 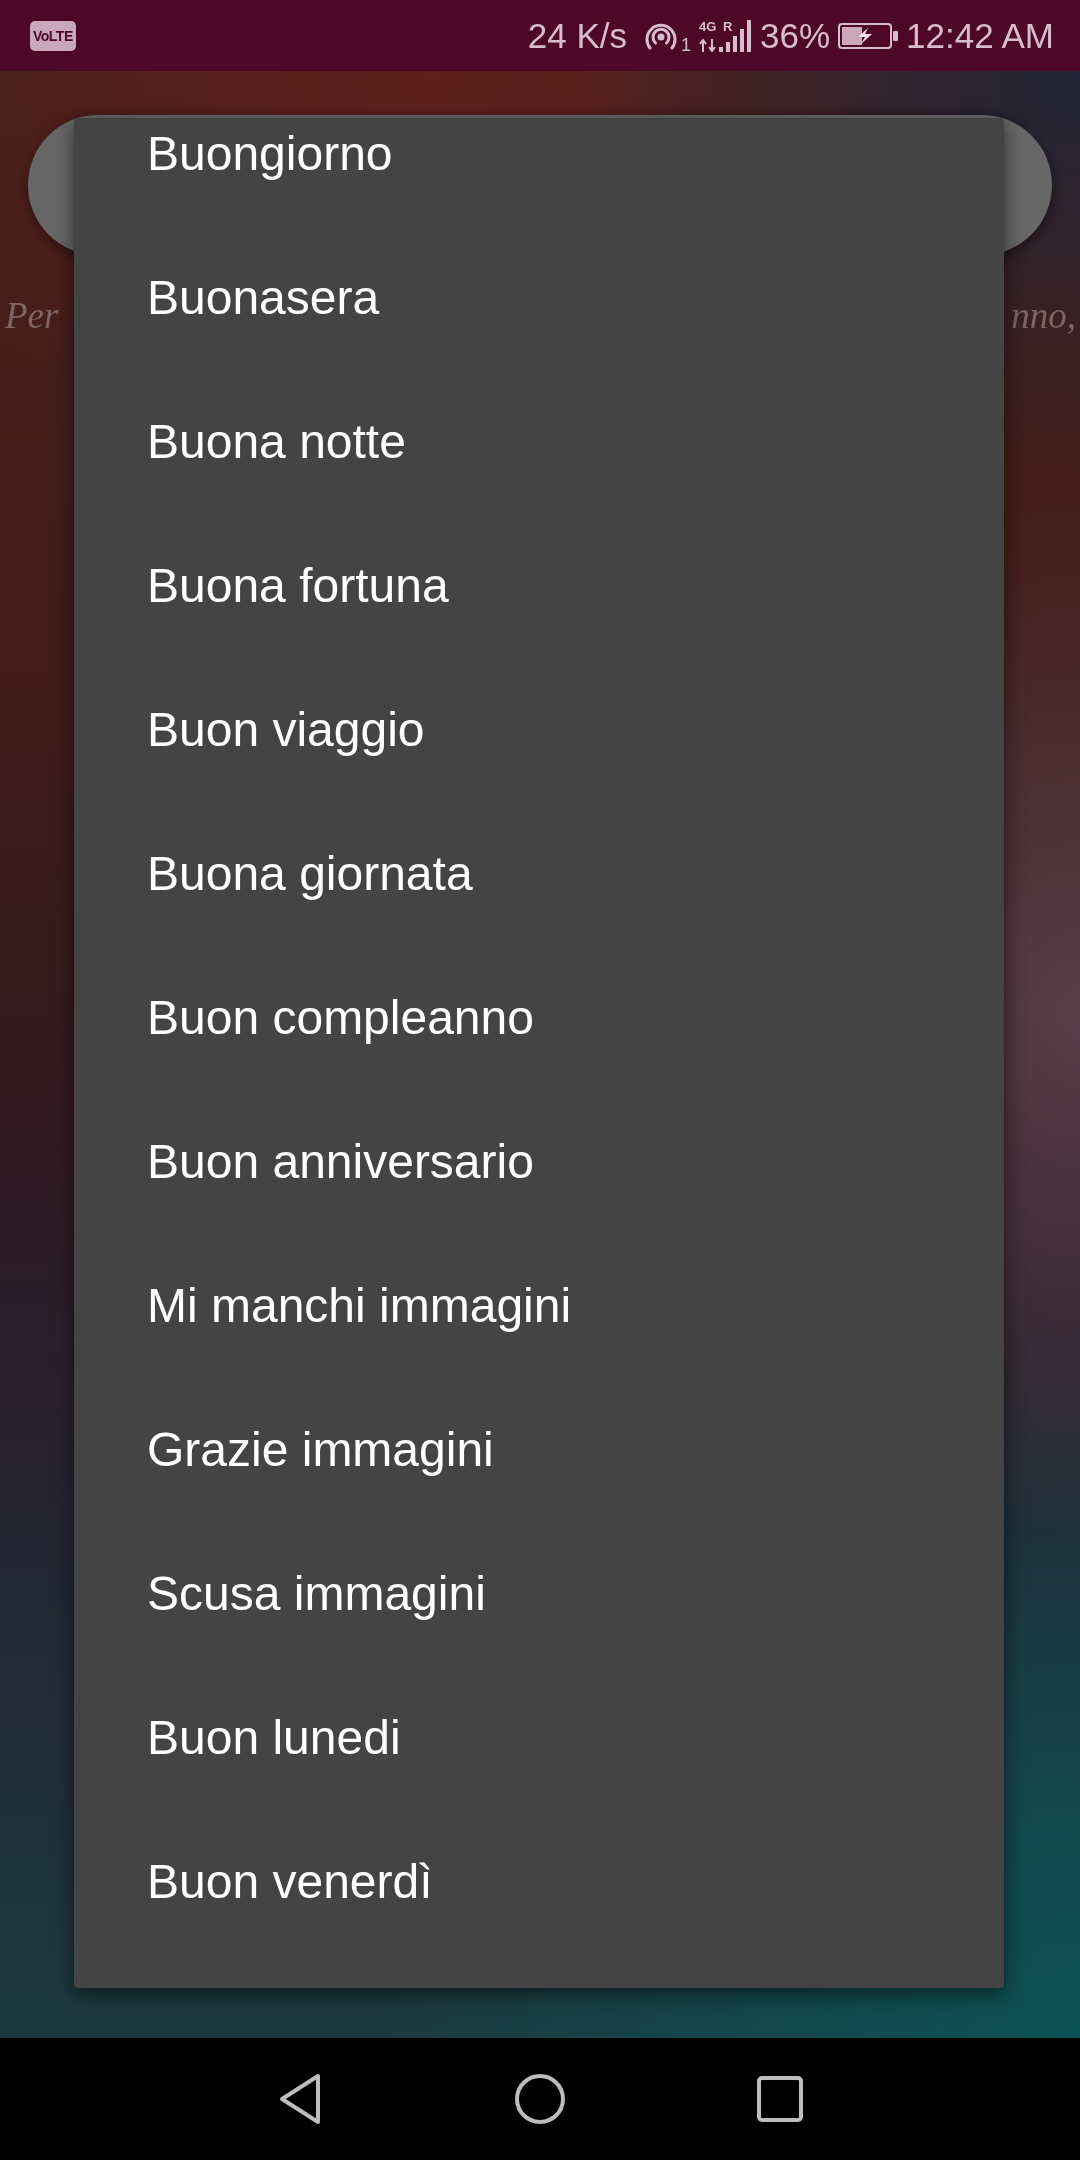 What do you see at coordinates (795, 35) in the screenshot?
I see `battery-percent: 36%` at bounding box center [795, 35].